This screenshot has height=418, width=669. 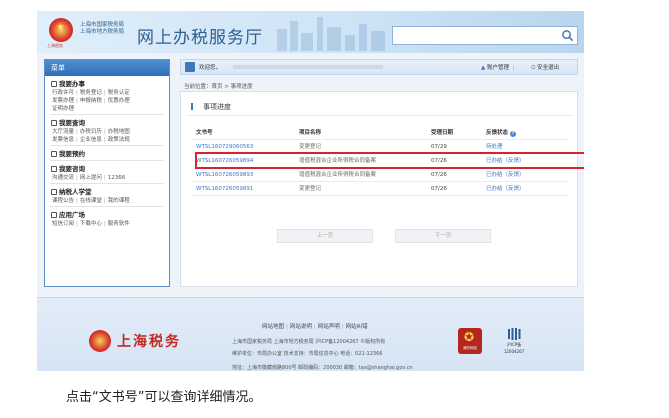 What do you see at coordinates (469, 337) in the screenshot?
I see `badge-emblem-icon: ✪` at bounding box center [469, 337].